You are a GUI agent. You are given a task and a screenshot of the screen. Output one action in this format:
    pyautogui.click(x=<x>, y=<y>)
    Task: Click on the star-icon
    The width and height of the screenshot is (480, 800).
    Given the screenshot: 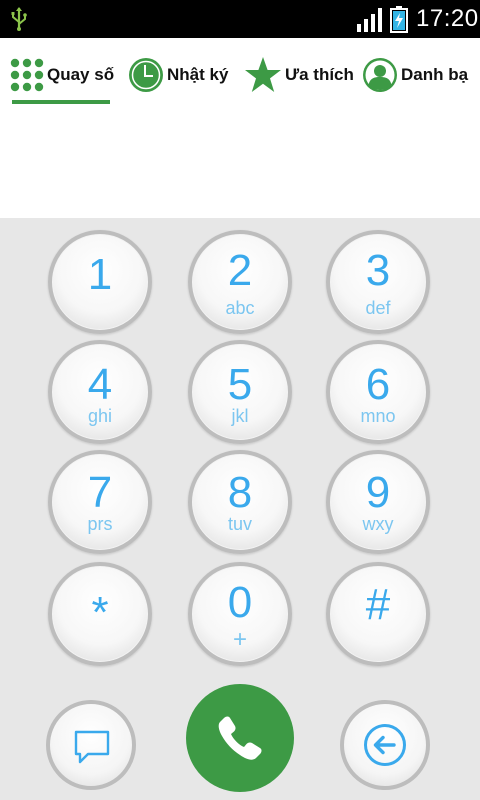 What is the action you would take?
    pyautogui.click(x=263, y=74)
    